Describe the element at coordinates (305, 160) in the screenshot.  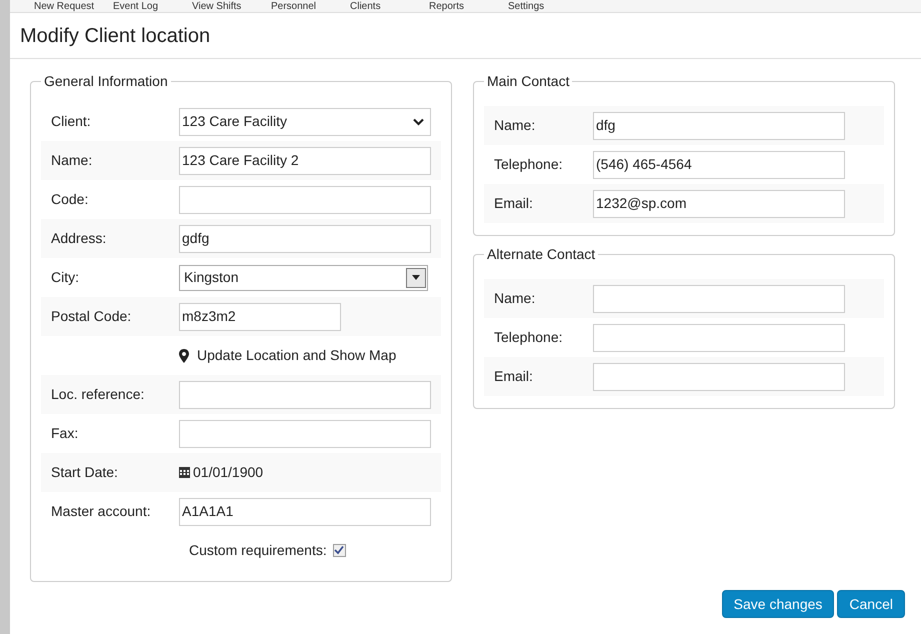
I see `input-field: 123 Care Facility 2` at that location.